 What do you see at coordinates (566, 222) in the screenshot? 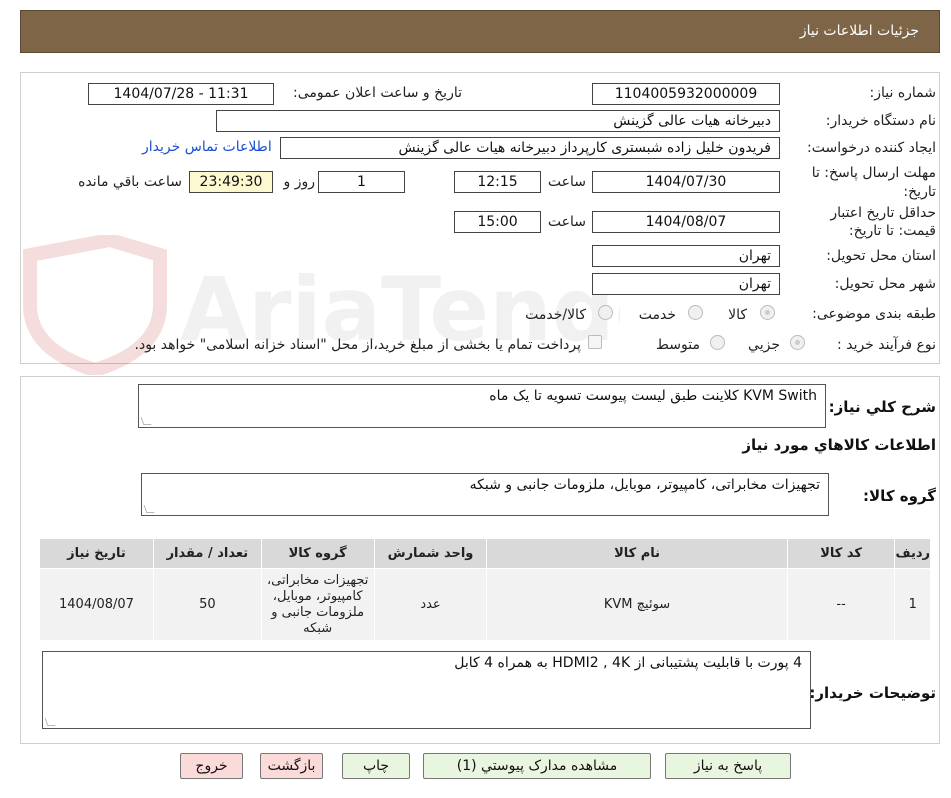
I see `validity-time-label: ساعت` at bounding box center [566, 222].